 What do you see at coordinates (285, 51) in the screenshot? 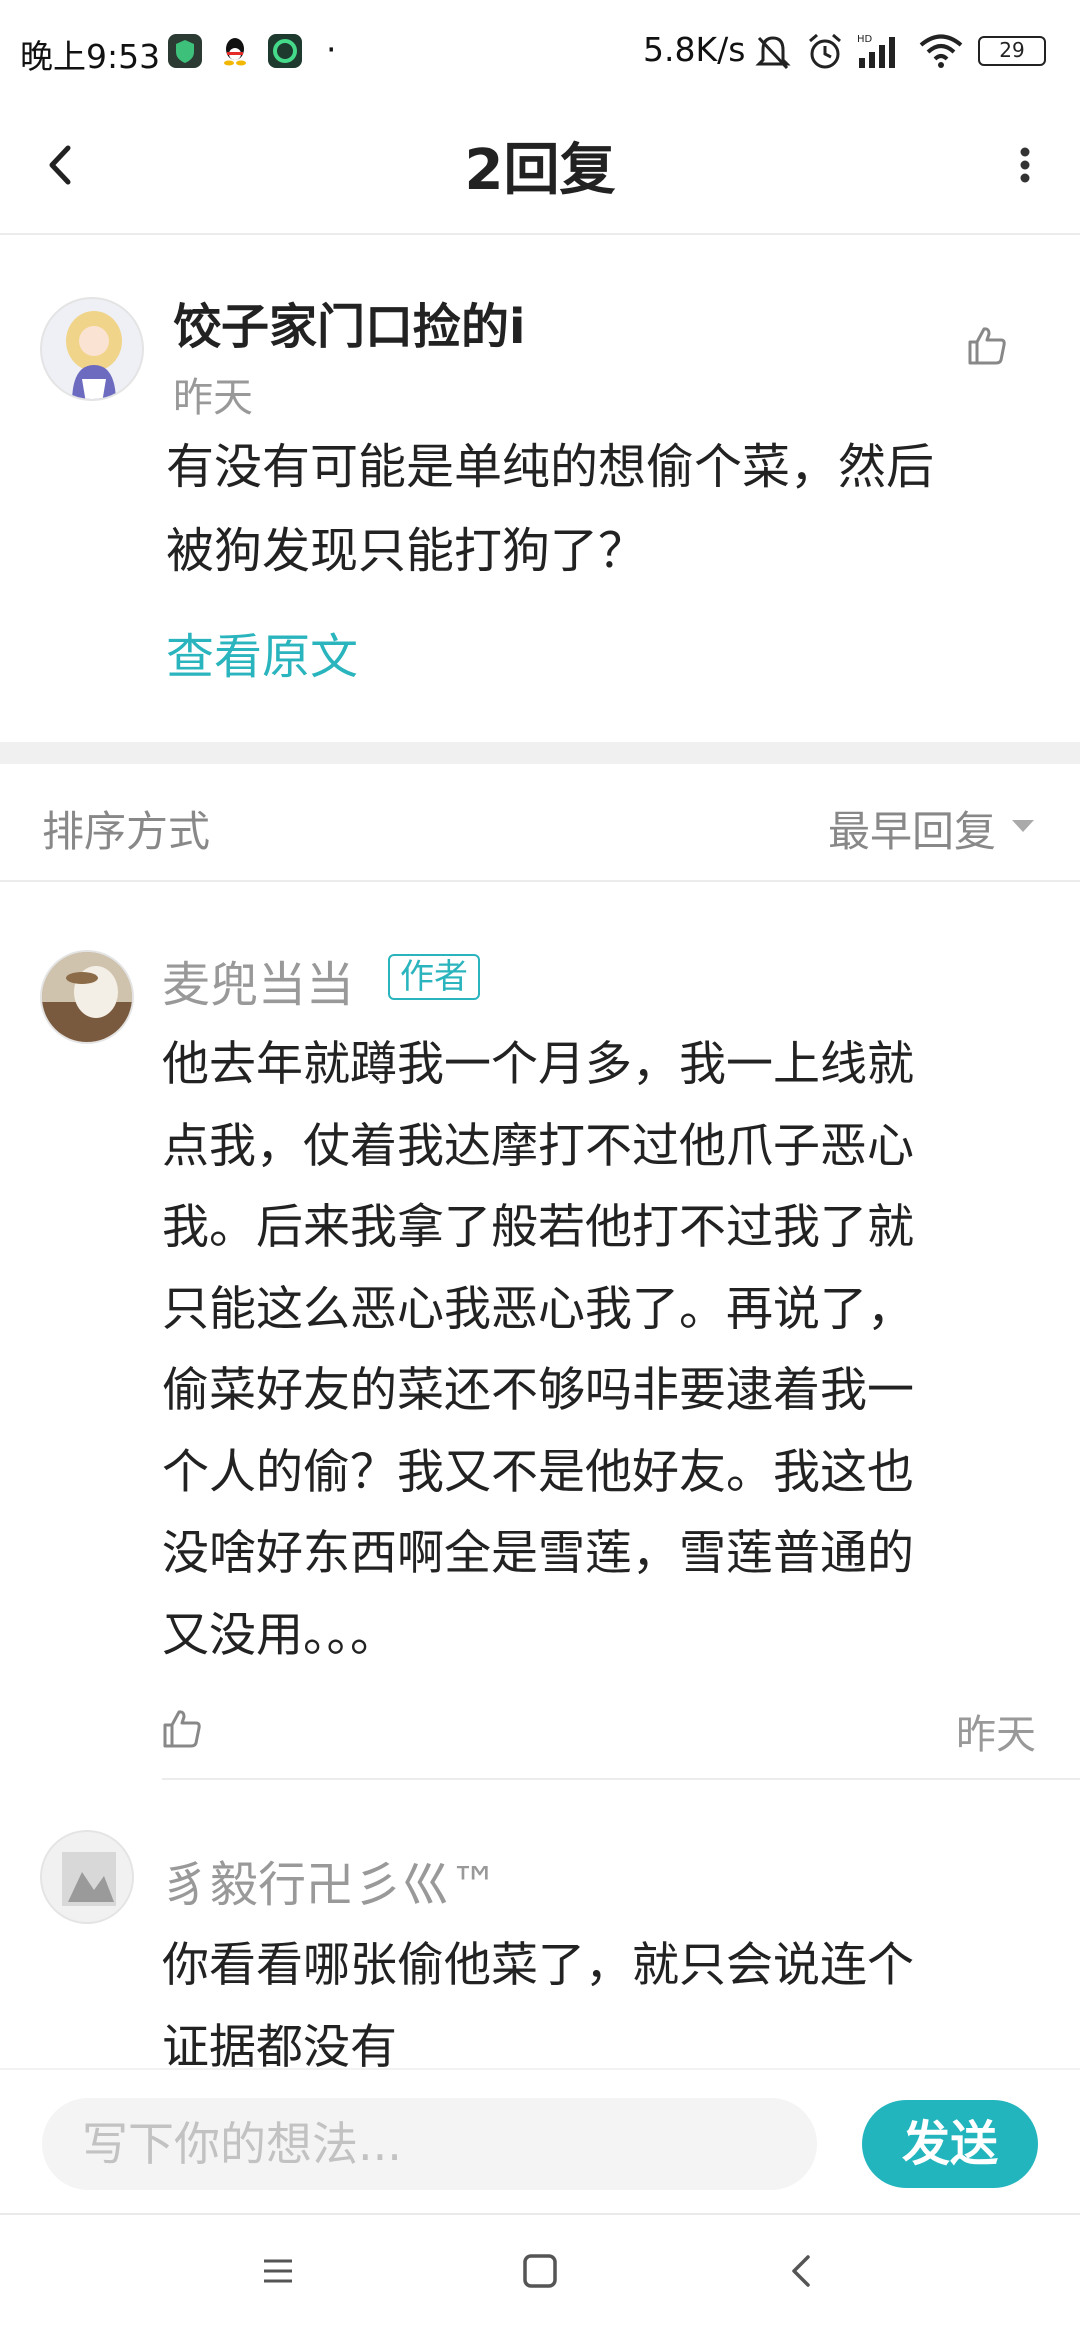
I see `app-icon` at bounding box center [285, 51].